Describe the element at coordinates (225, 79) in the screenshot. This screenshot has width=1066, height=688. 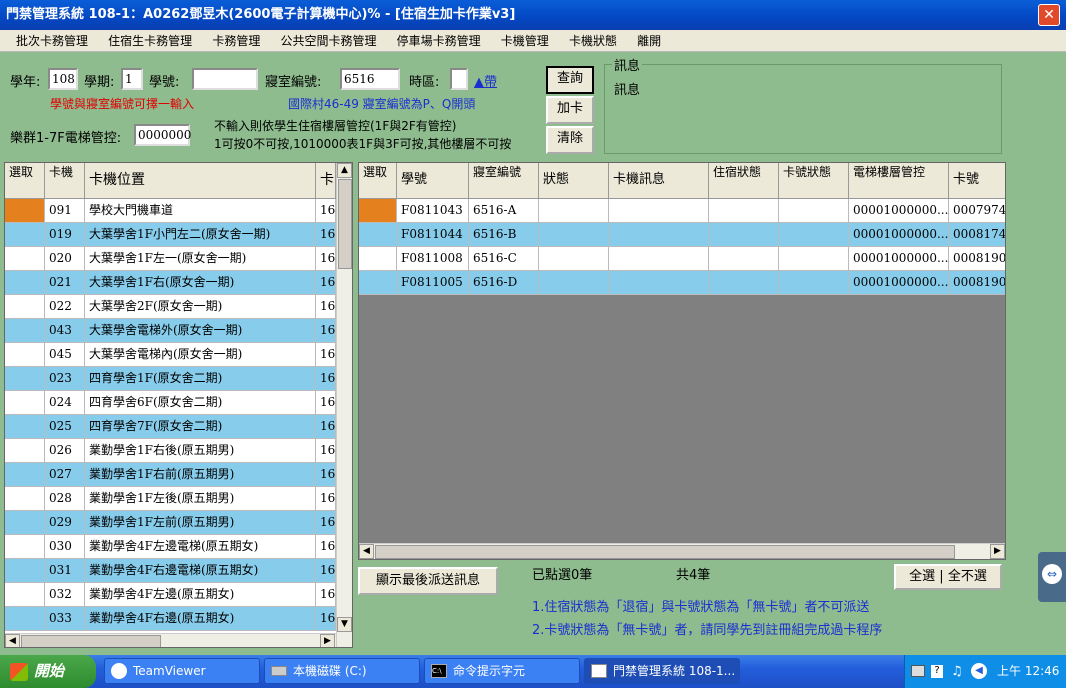
I see `student-input` at that location.